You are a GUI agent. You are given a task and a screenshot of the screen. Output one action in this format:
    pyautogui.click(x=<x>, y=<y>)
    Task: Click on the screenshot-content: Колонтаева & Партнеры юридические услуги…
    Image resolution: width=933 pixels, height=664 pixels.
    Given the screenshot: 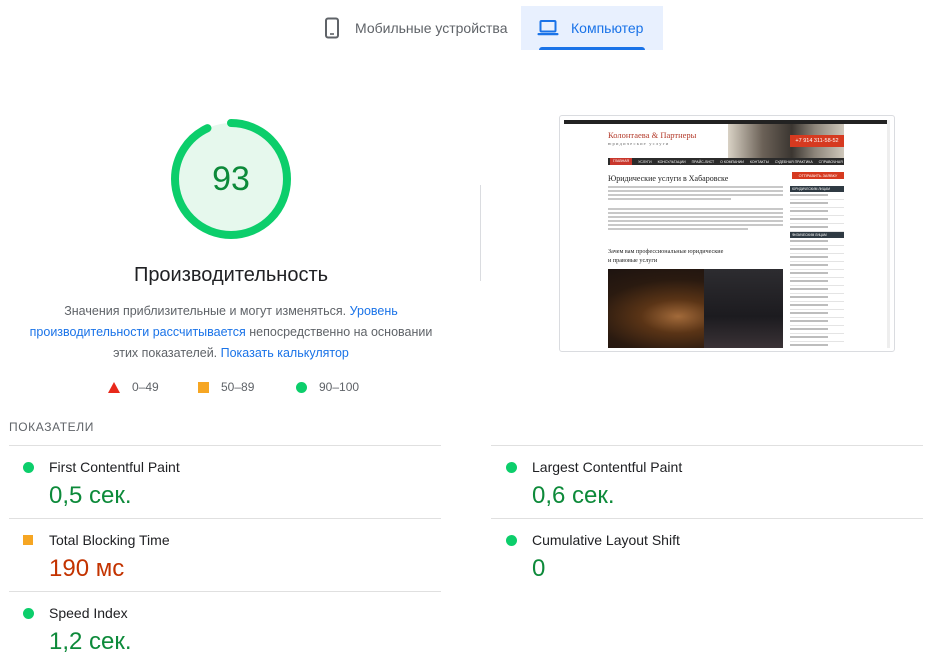 What is the action you would take?
    pyautogui.click(x=727, y=234)
    